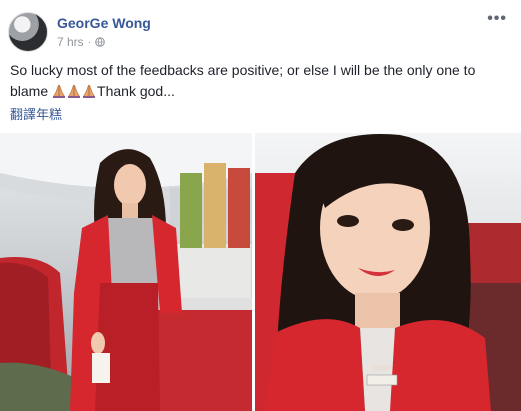 This screenshot has height=411, width=521. Describe the element at coordinates (70, 42) in the screenshot. I see `post-time: 7 hrs` at that location.